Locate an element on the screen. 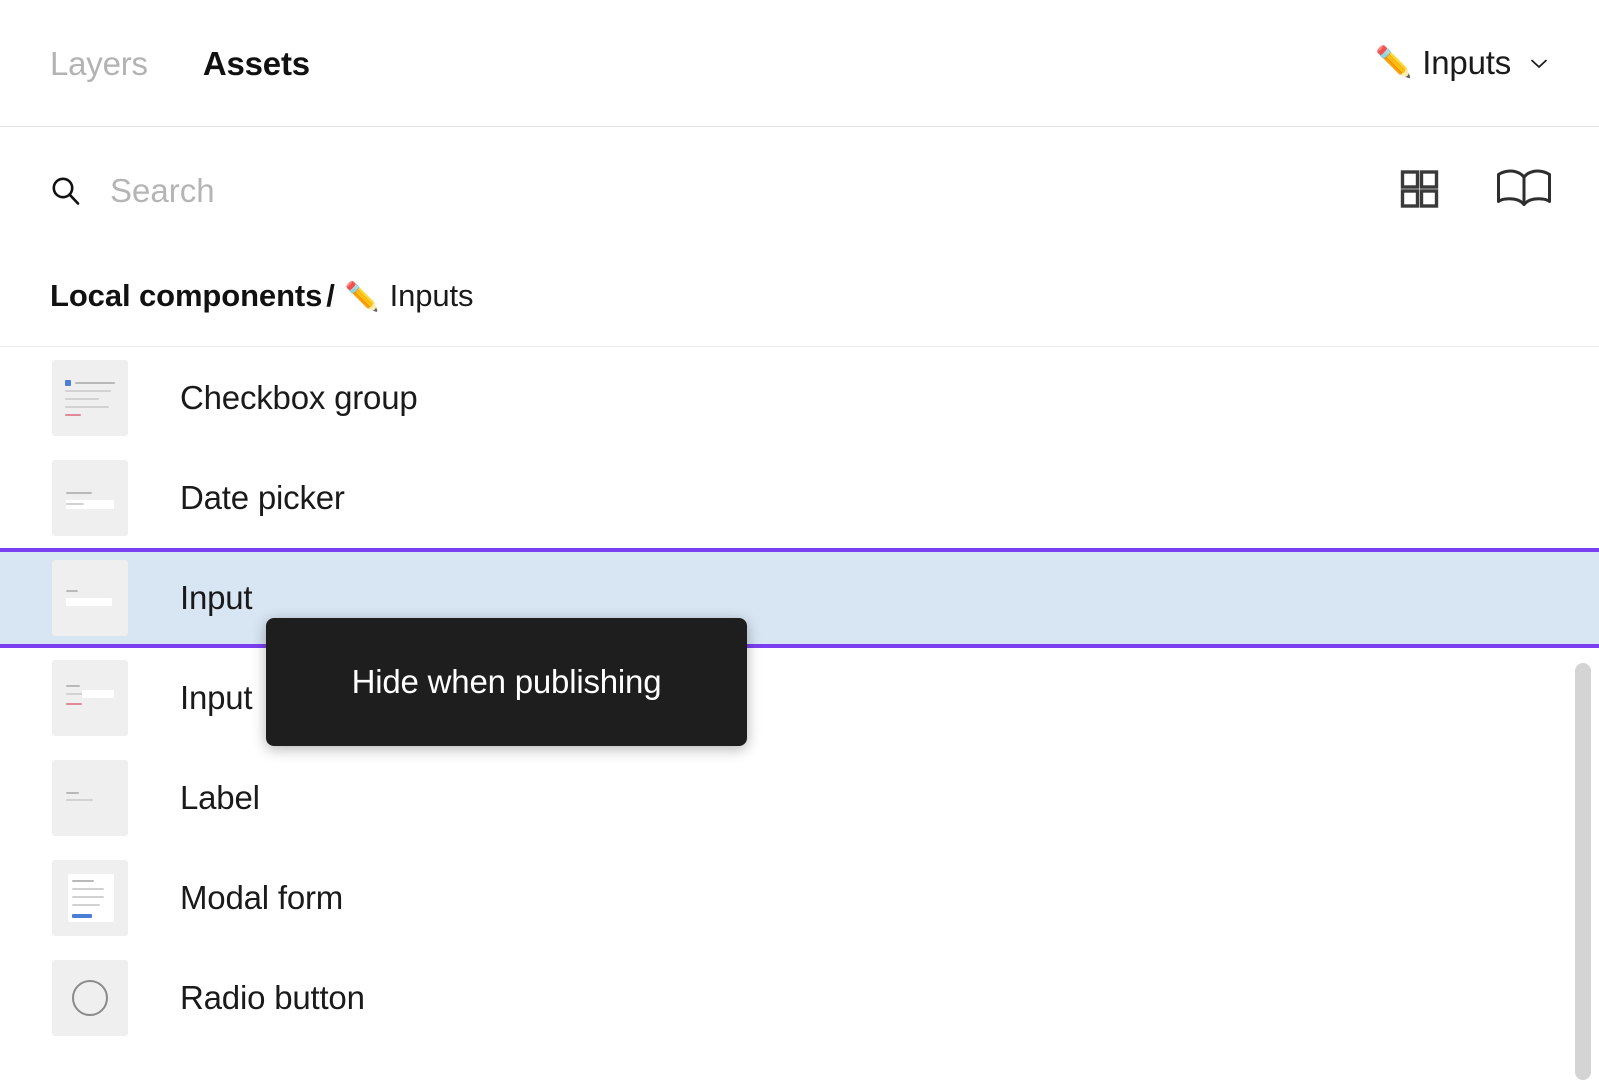 The width and height of the screenshot is (1599, 1080). list-item: Radio button is located at coordinates (799, 998).